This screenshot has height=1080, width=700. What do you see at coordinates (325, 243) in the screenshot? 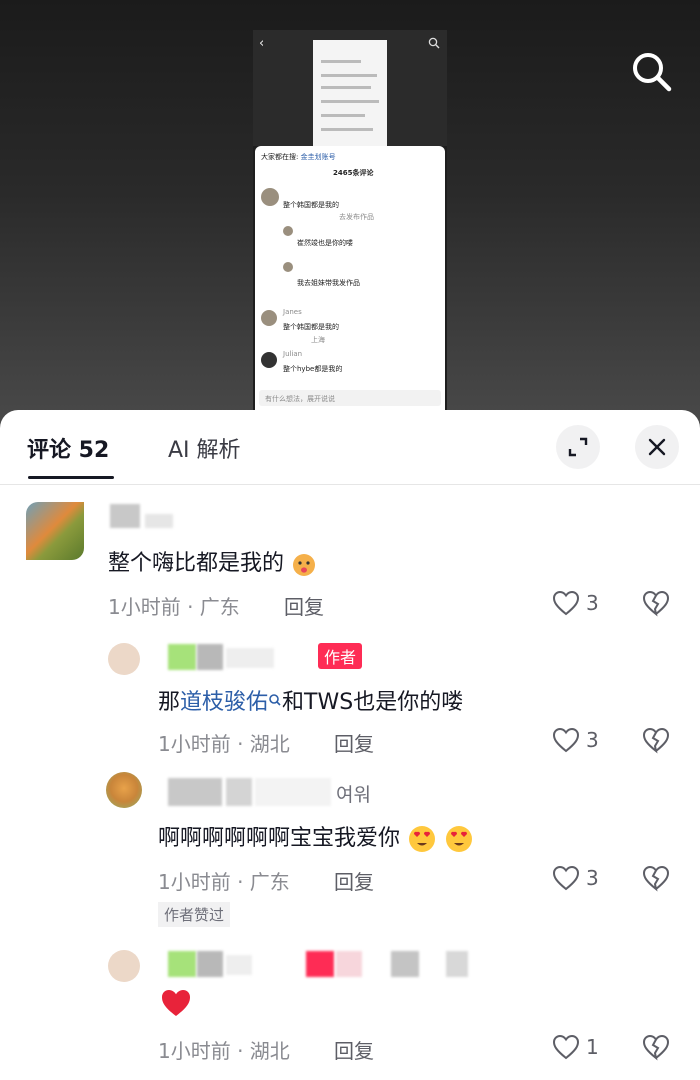
I see `embedded-comment-text: 崔然竣也是你的喽` at bounding box center [325, 243].